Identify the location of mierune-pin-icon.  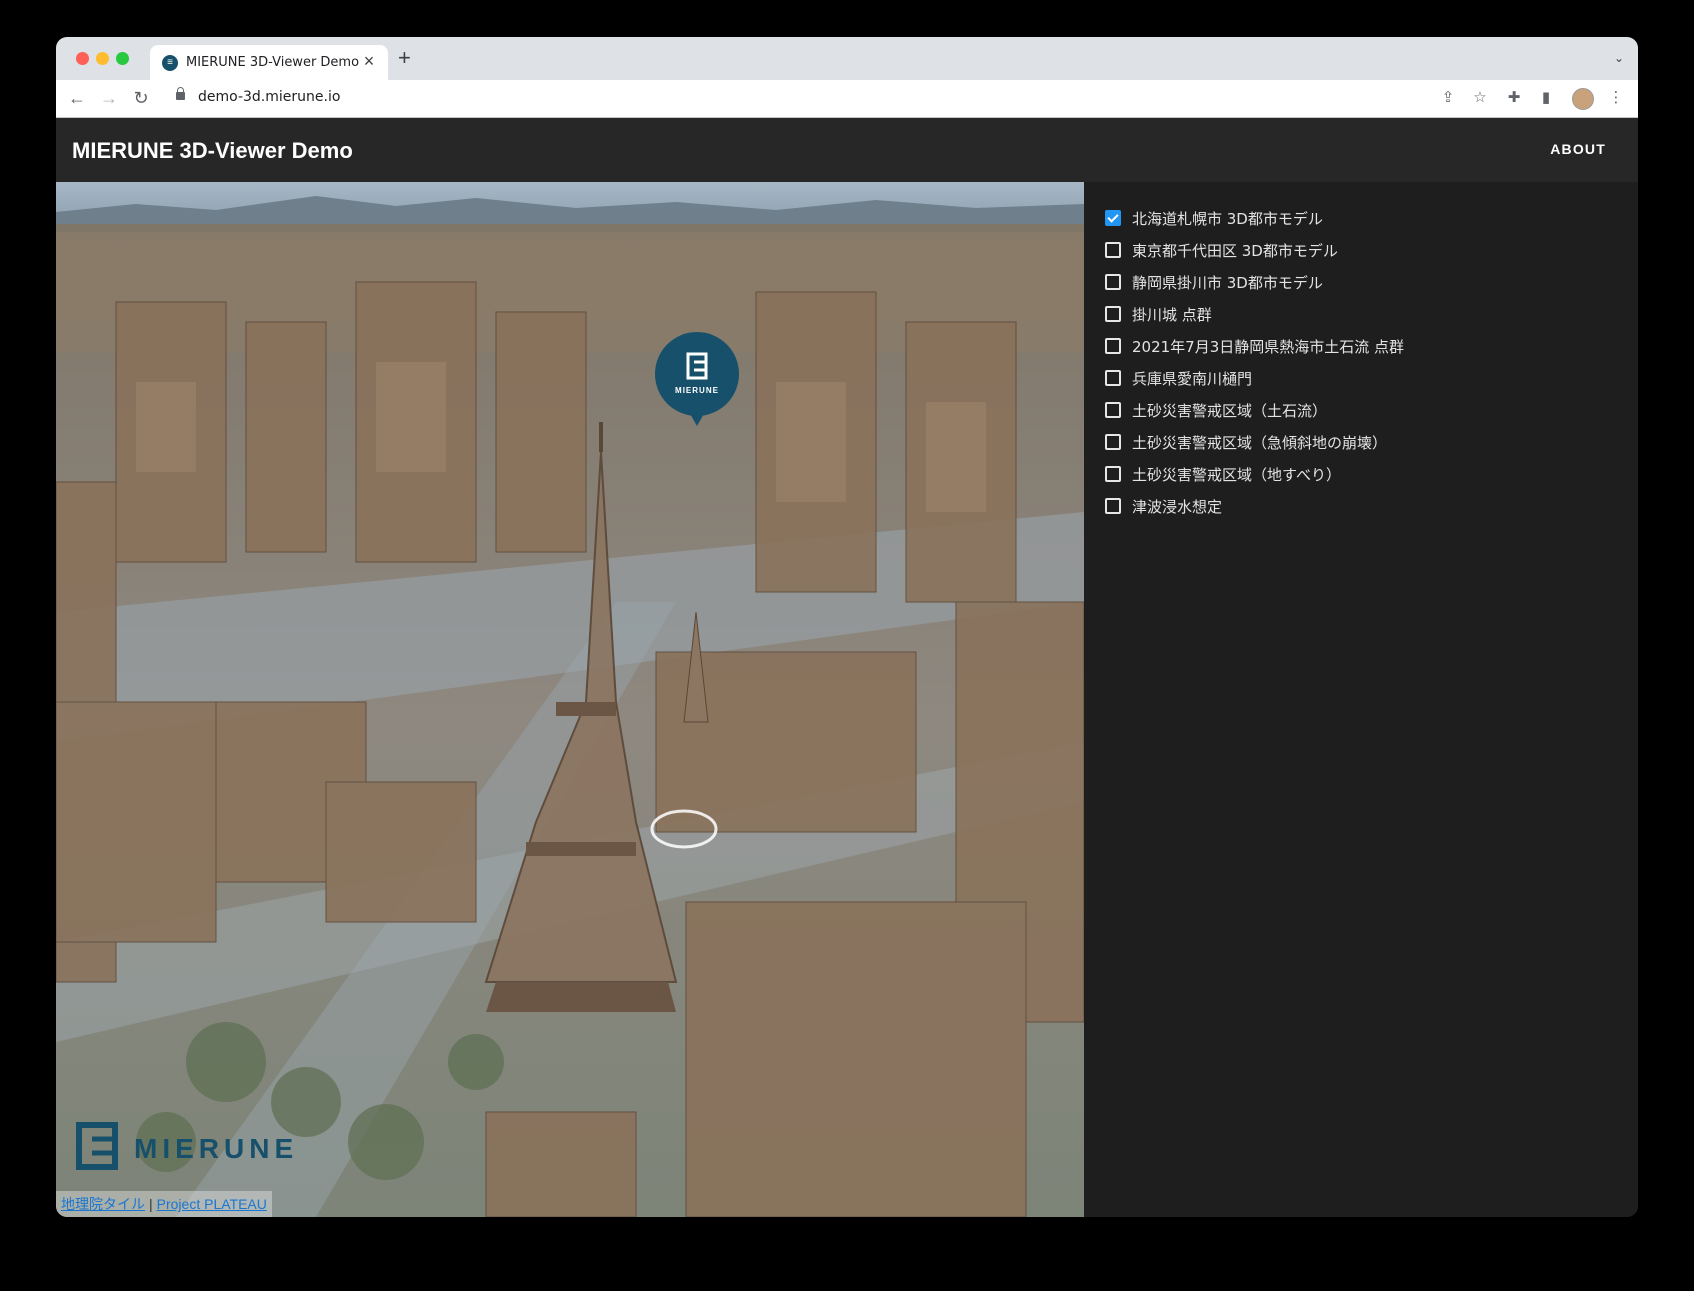
(697, 379).